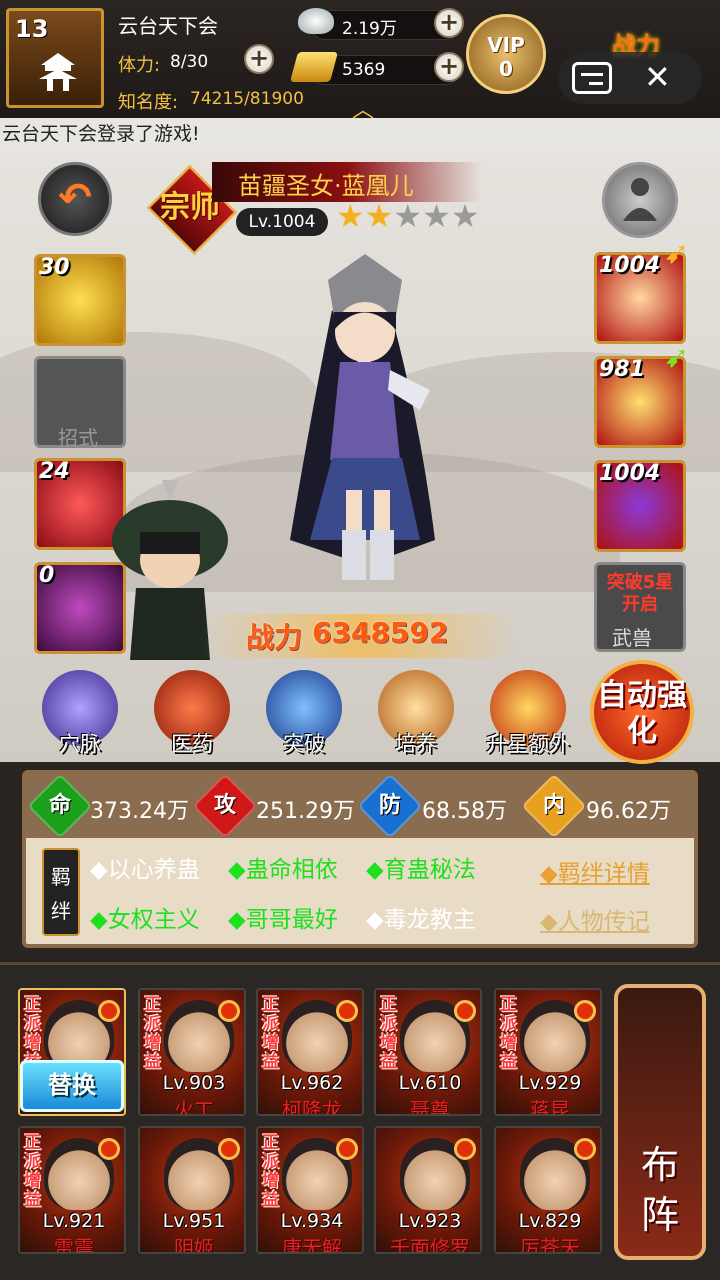  What do you see at coordinates (194, 1083) in the screenshot?
I see `hero-level: Lv.903` at bounding box center [194, 1083].